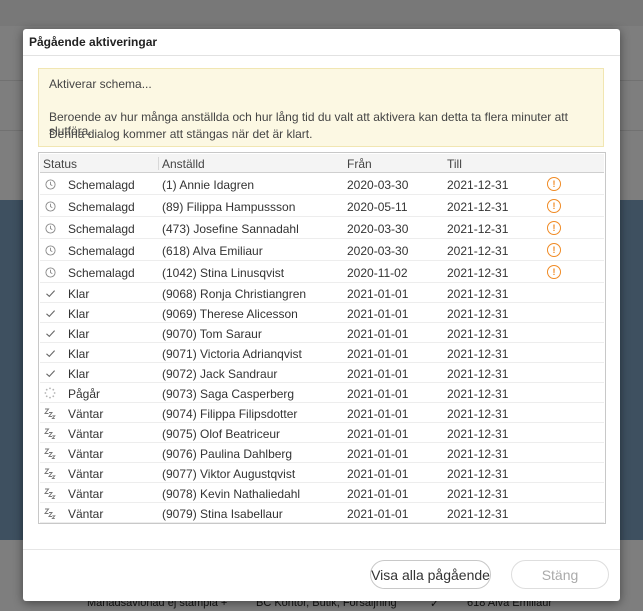 Image resolution: width=643 pixels, height=611 pixels. What do you see at coordinates (228, 394) in the screenshot?
I see `employee-cell: (9073) Saga Casperberg` at bounding box center [228, 394].